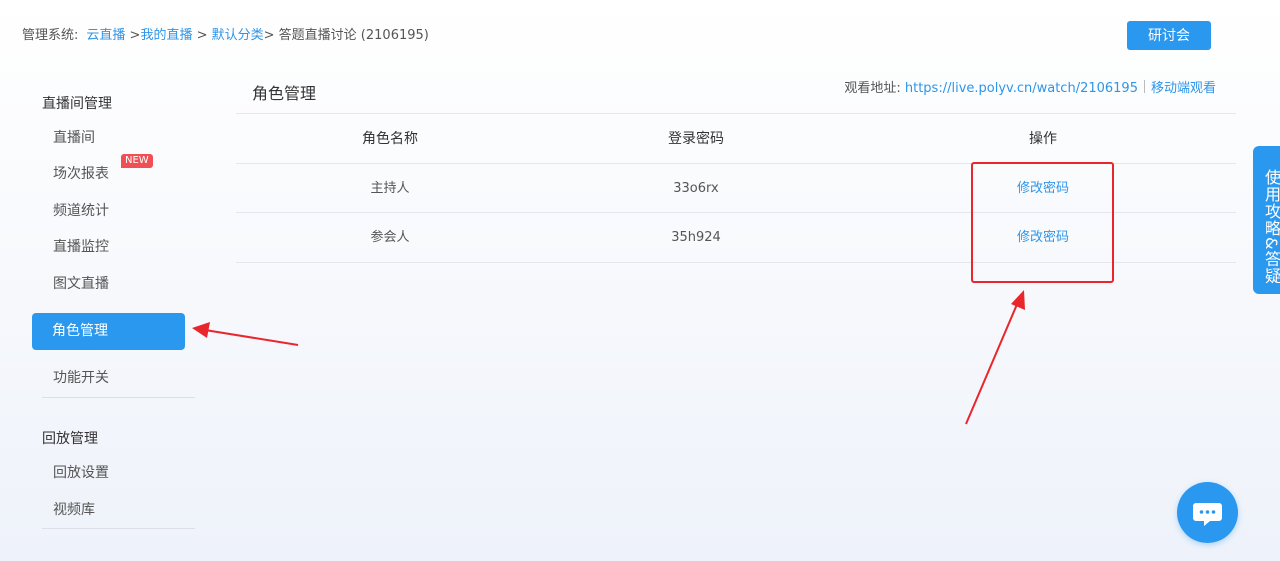 This screenshot has width=1280, height=561. I want to click on sidebar-item-image-text-live: 图文直播, so click(81, 284).